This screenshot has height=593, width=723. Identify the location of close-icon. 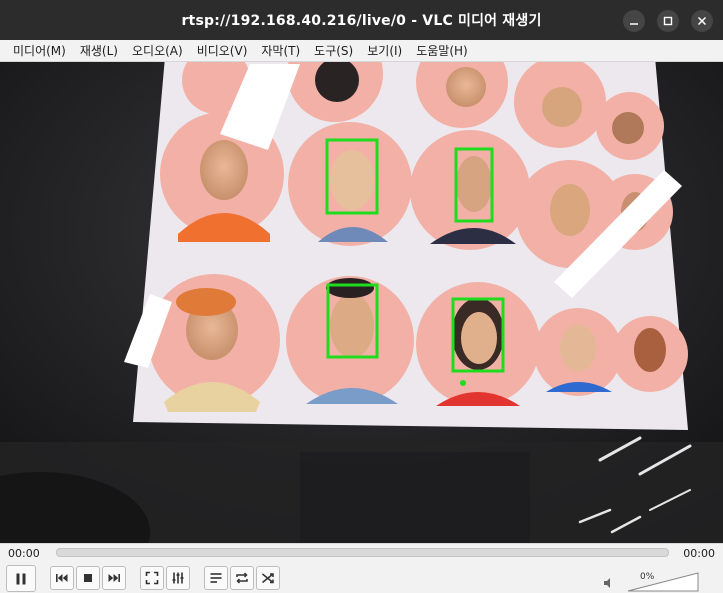
(702, 21).